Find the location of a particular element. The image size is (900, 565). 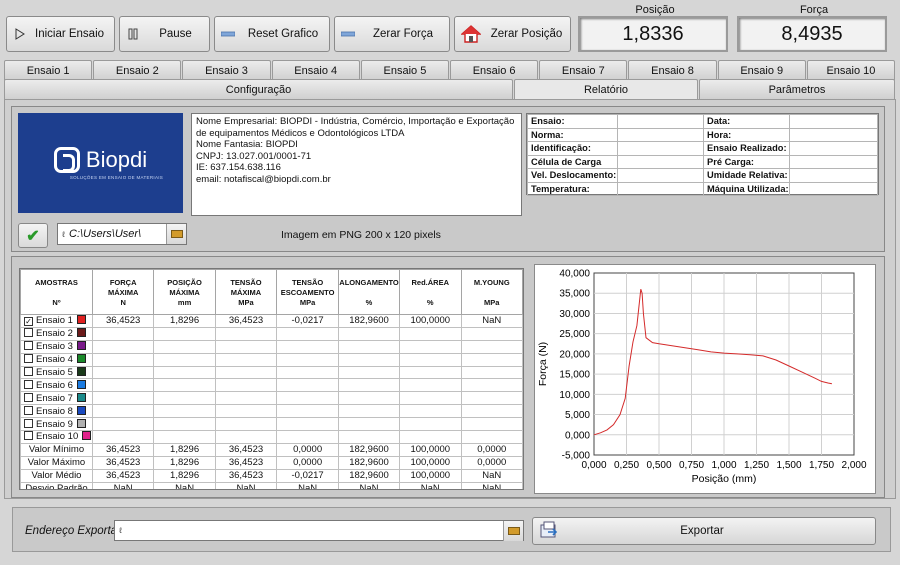

column-header-line: N is located at coordinates (123, 302).